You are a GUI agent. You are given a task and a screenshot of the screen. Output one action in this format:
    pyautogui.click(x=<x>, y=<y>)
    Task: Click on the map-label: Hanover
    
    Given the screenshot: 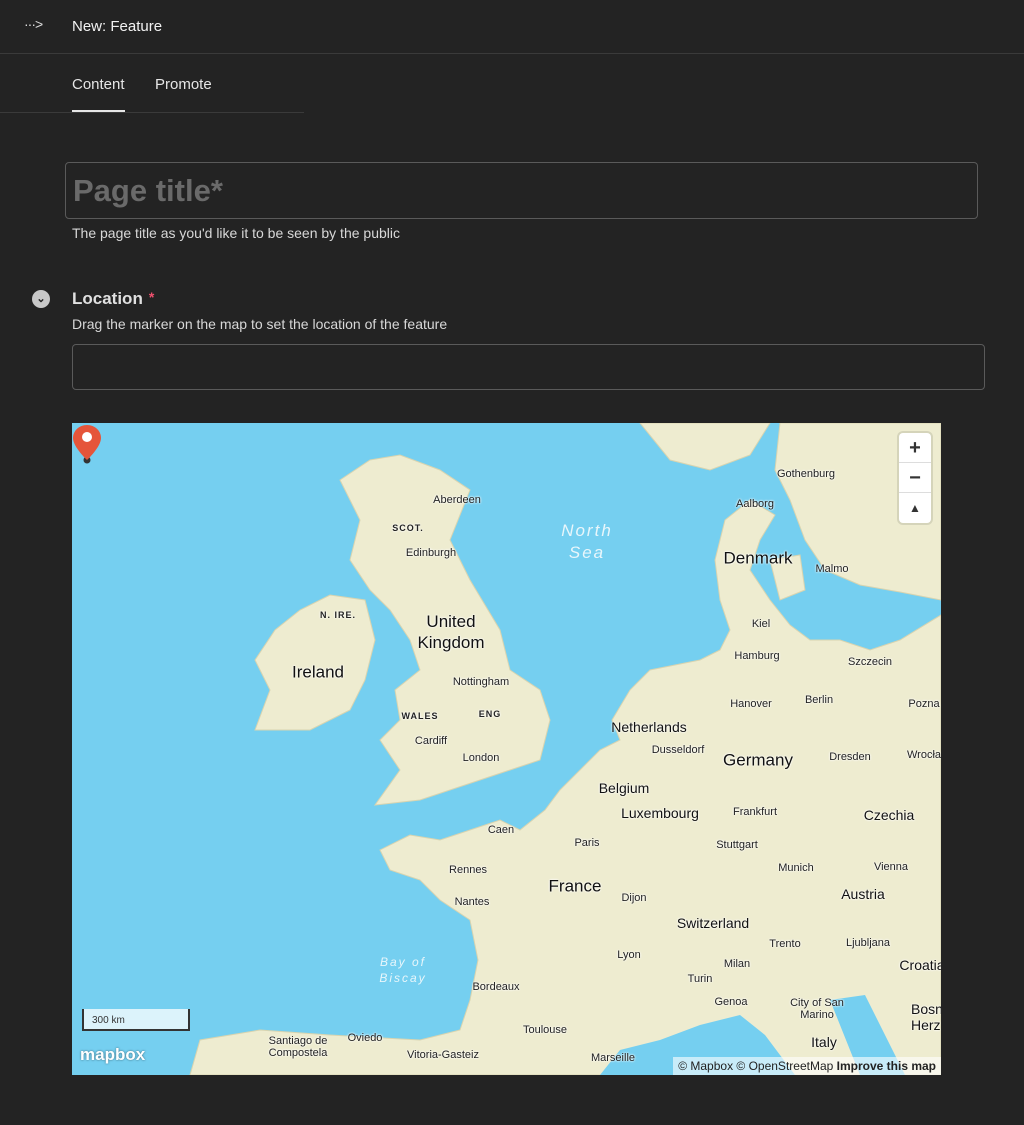 What is the action you would take?
    pyautogui.click(x=751, y=704)
    